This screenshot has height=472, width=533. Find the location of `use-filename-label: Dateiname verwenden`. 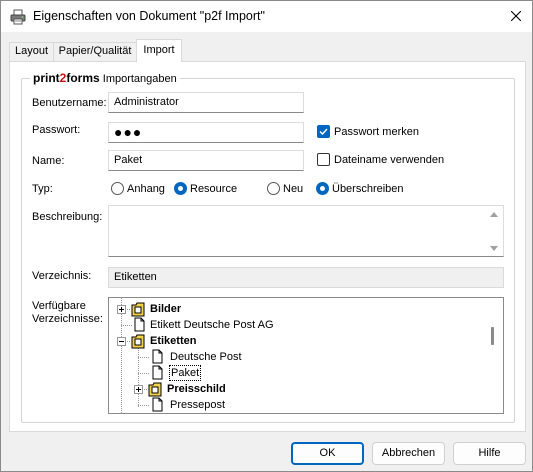

use-filename-label: Dateiname verwenden is located at coordinates (389, 160).